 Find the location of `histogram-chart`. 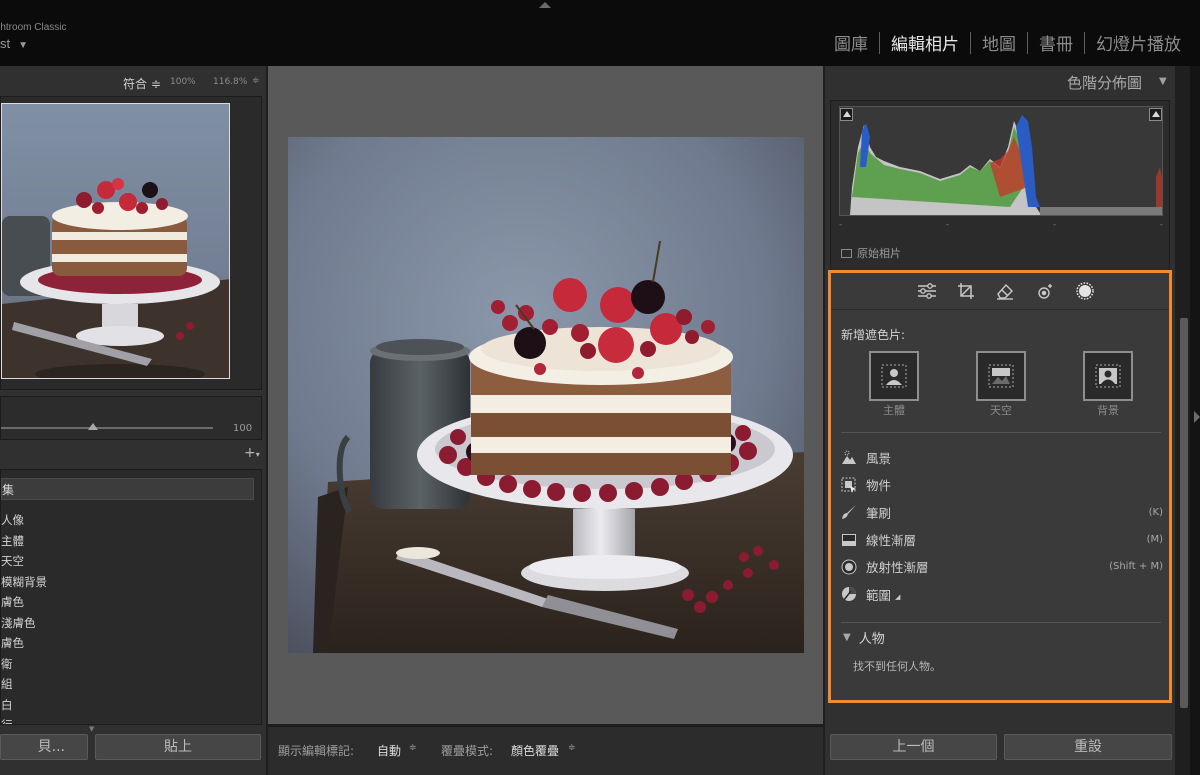

histogram-chart is located at coordinates (1001, 161).